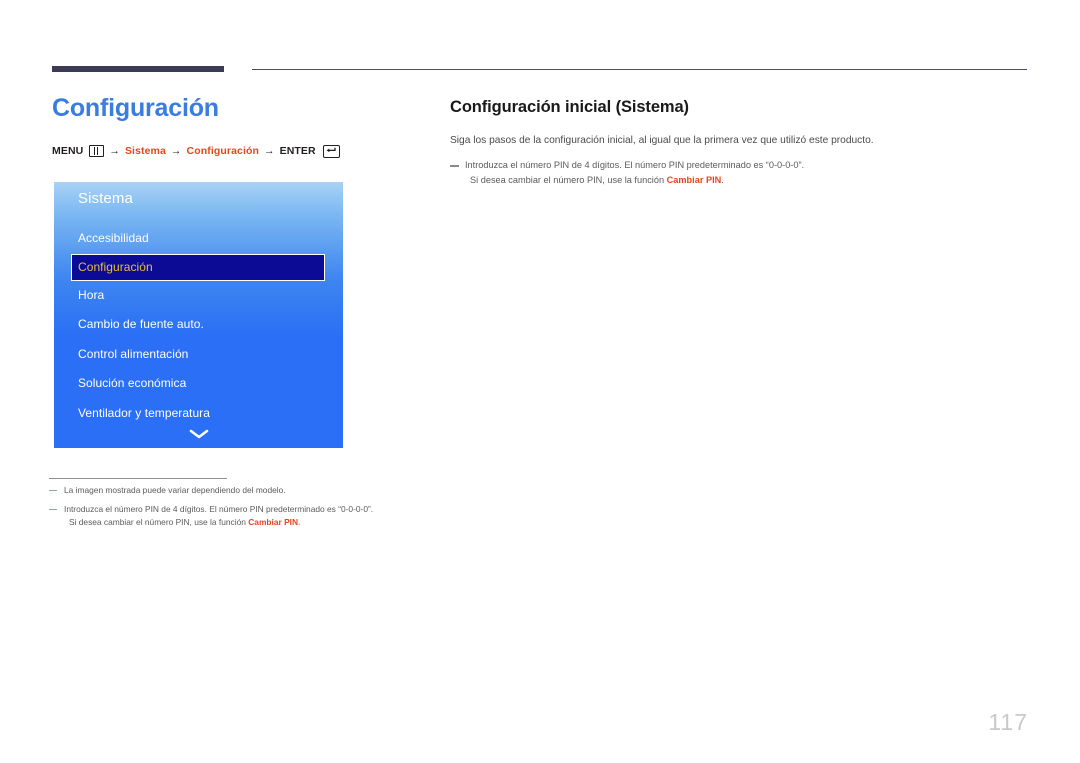  I want to click on section-title: Configuración inicial (Sistema), so click(569, 107).